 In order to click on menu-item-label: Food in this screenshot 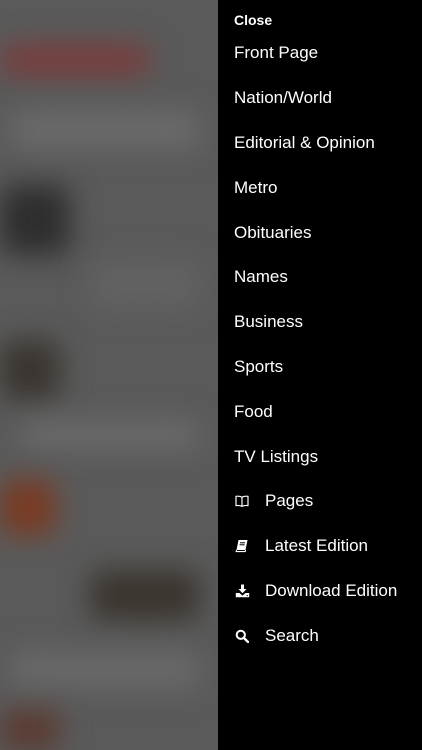, I will do `click(253, 411)`.